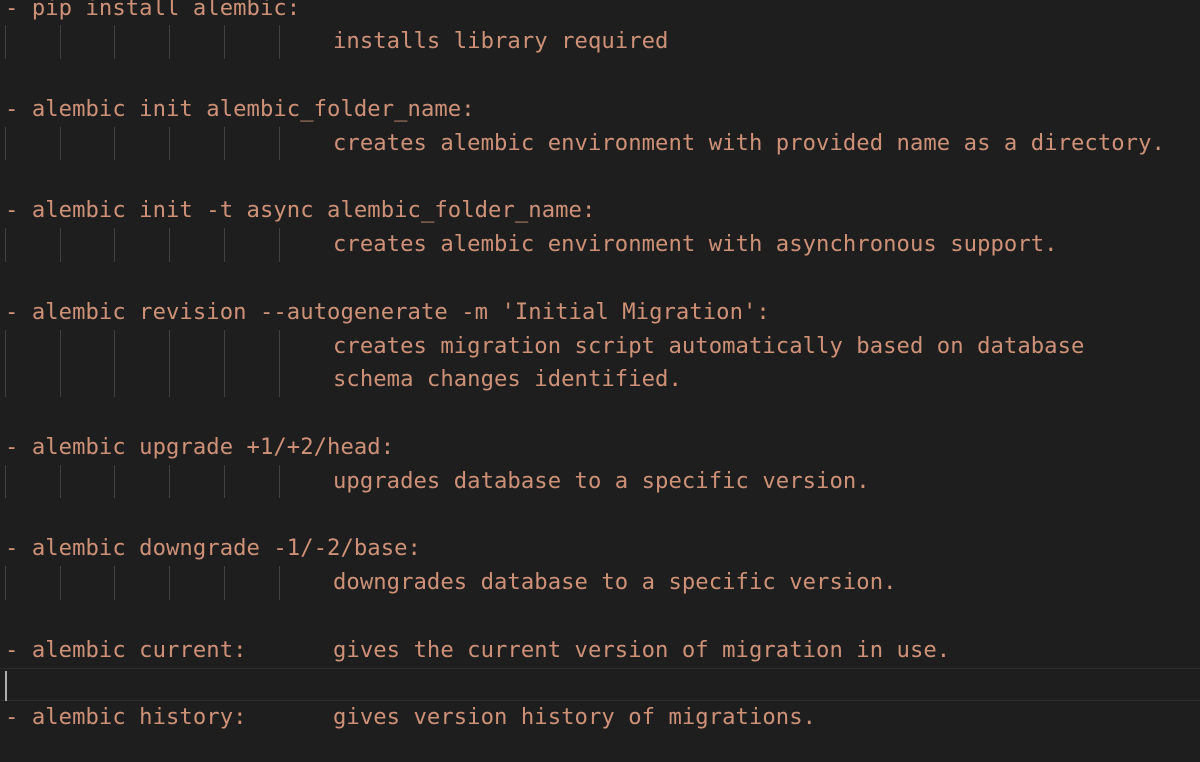  Describe the element at coordinates (240, 108) in the screenshot. I see `line-command: - alembic init alembic_folder_name:` at that location.